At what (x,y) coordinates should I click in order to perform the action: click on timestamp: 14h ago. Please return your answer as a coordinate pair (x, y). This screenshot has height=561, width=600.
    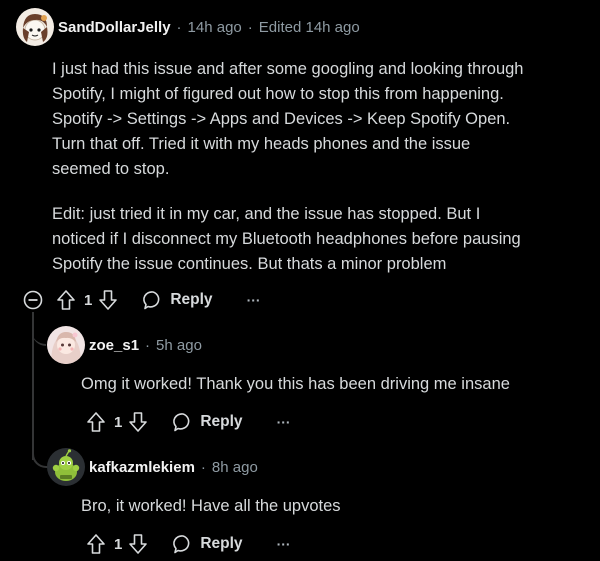
    Looking at the image, I should click on (215, 27).